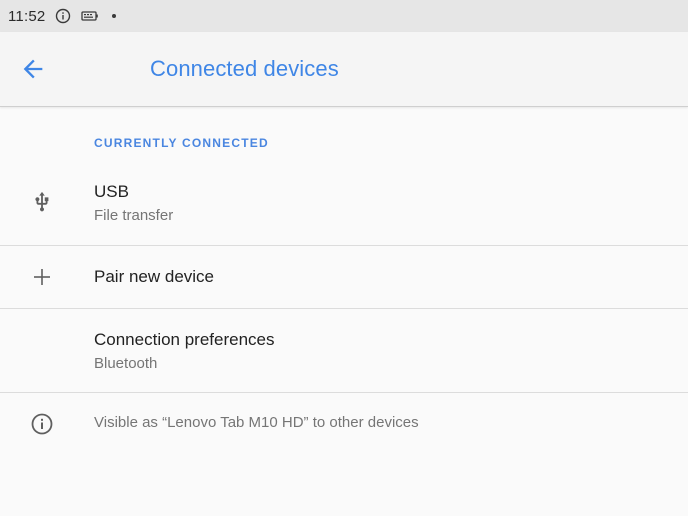 The image size is (688, 516). I want to click on section-header-currently-connected: CURRENTLY CONNECTED, so click(181, 143).